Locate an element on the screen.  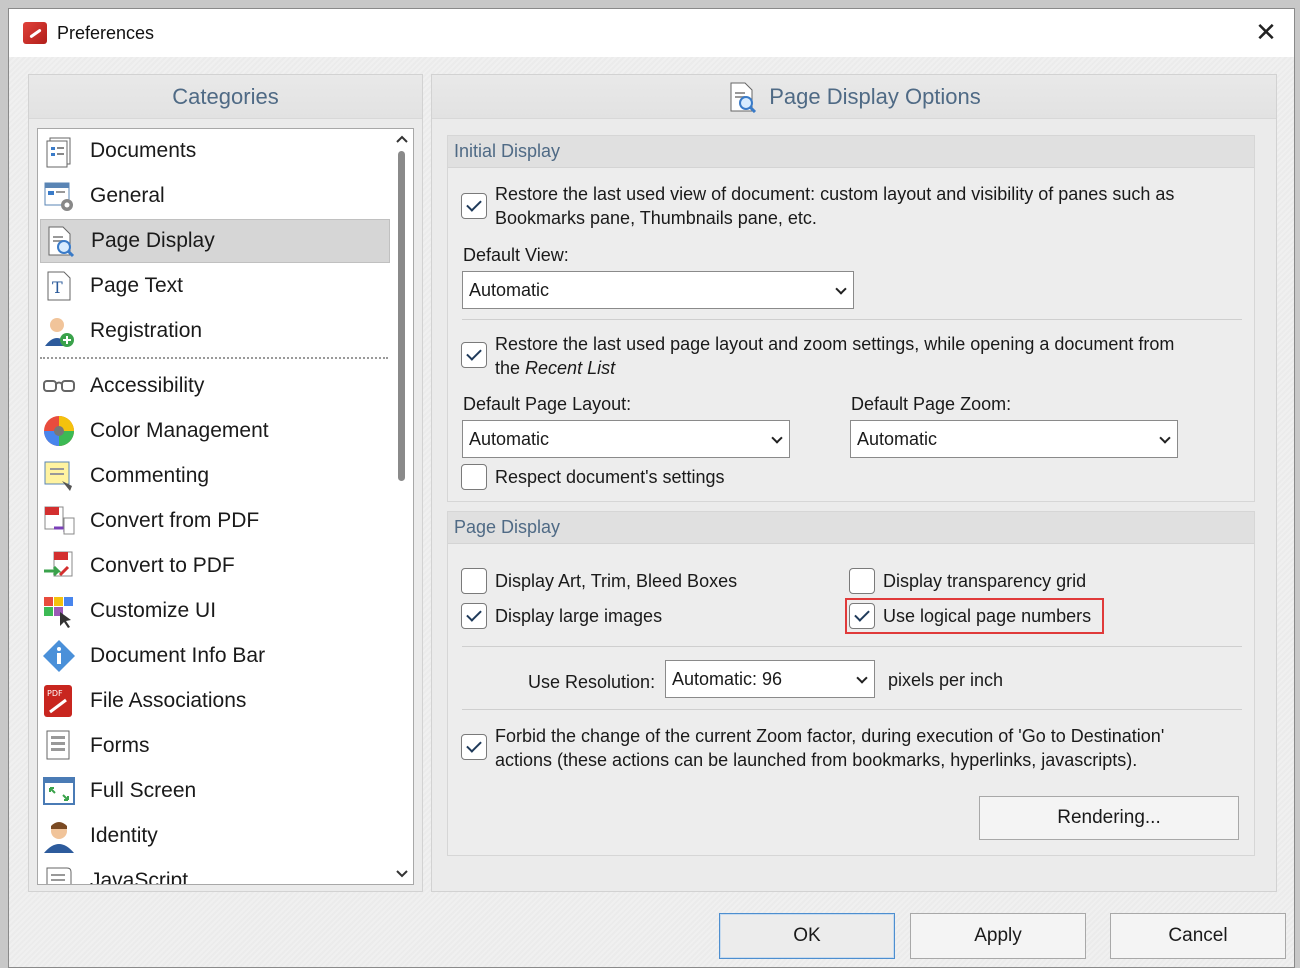
display-art-label: Display Art, Trim, Bleed Boxes is located at coordinates (616, 581).